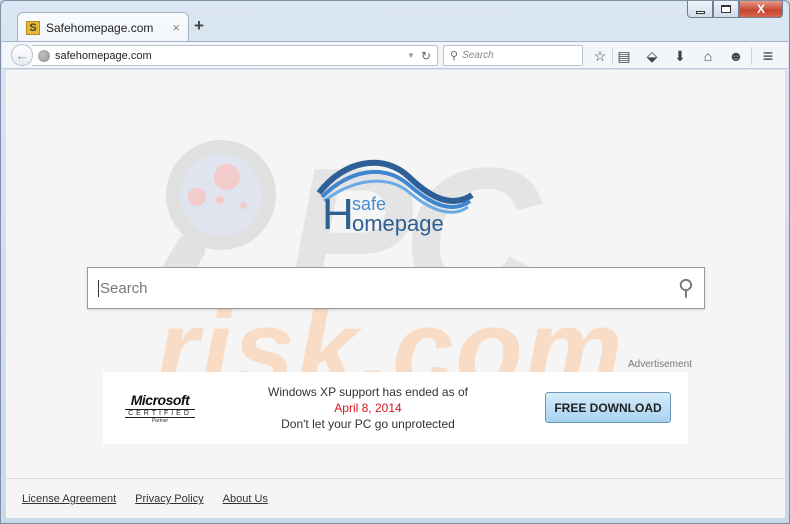 The width and height of the screenshot is (790, 524). What do you see at coordinates (221, 195) in the screenshot?
I see `watermark-magnifier-icon` at bounding box center [221, 195].